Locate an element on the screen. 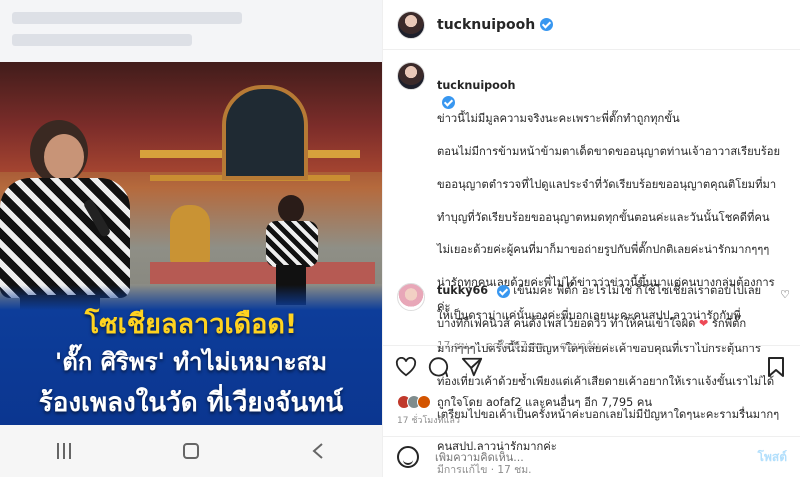 The width and height of the screenshot is (800, 477). bookmark-icon is located at coordinates (776, 367).